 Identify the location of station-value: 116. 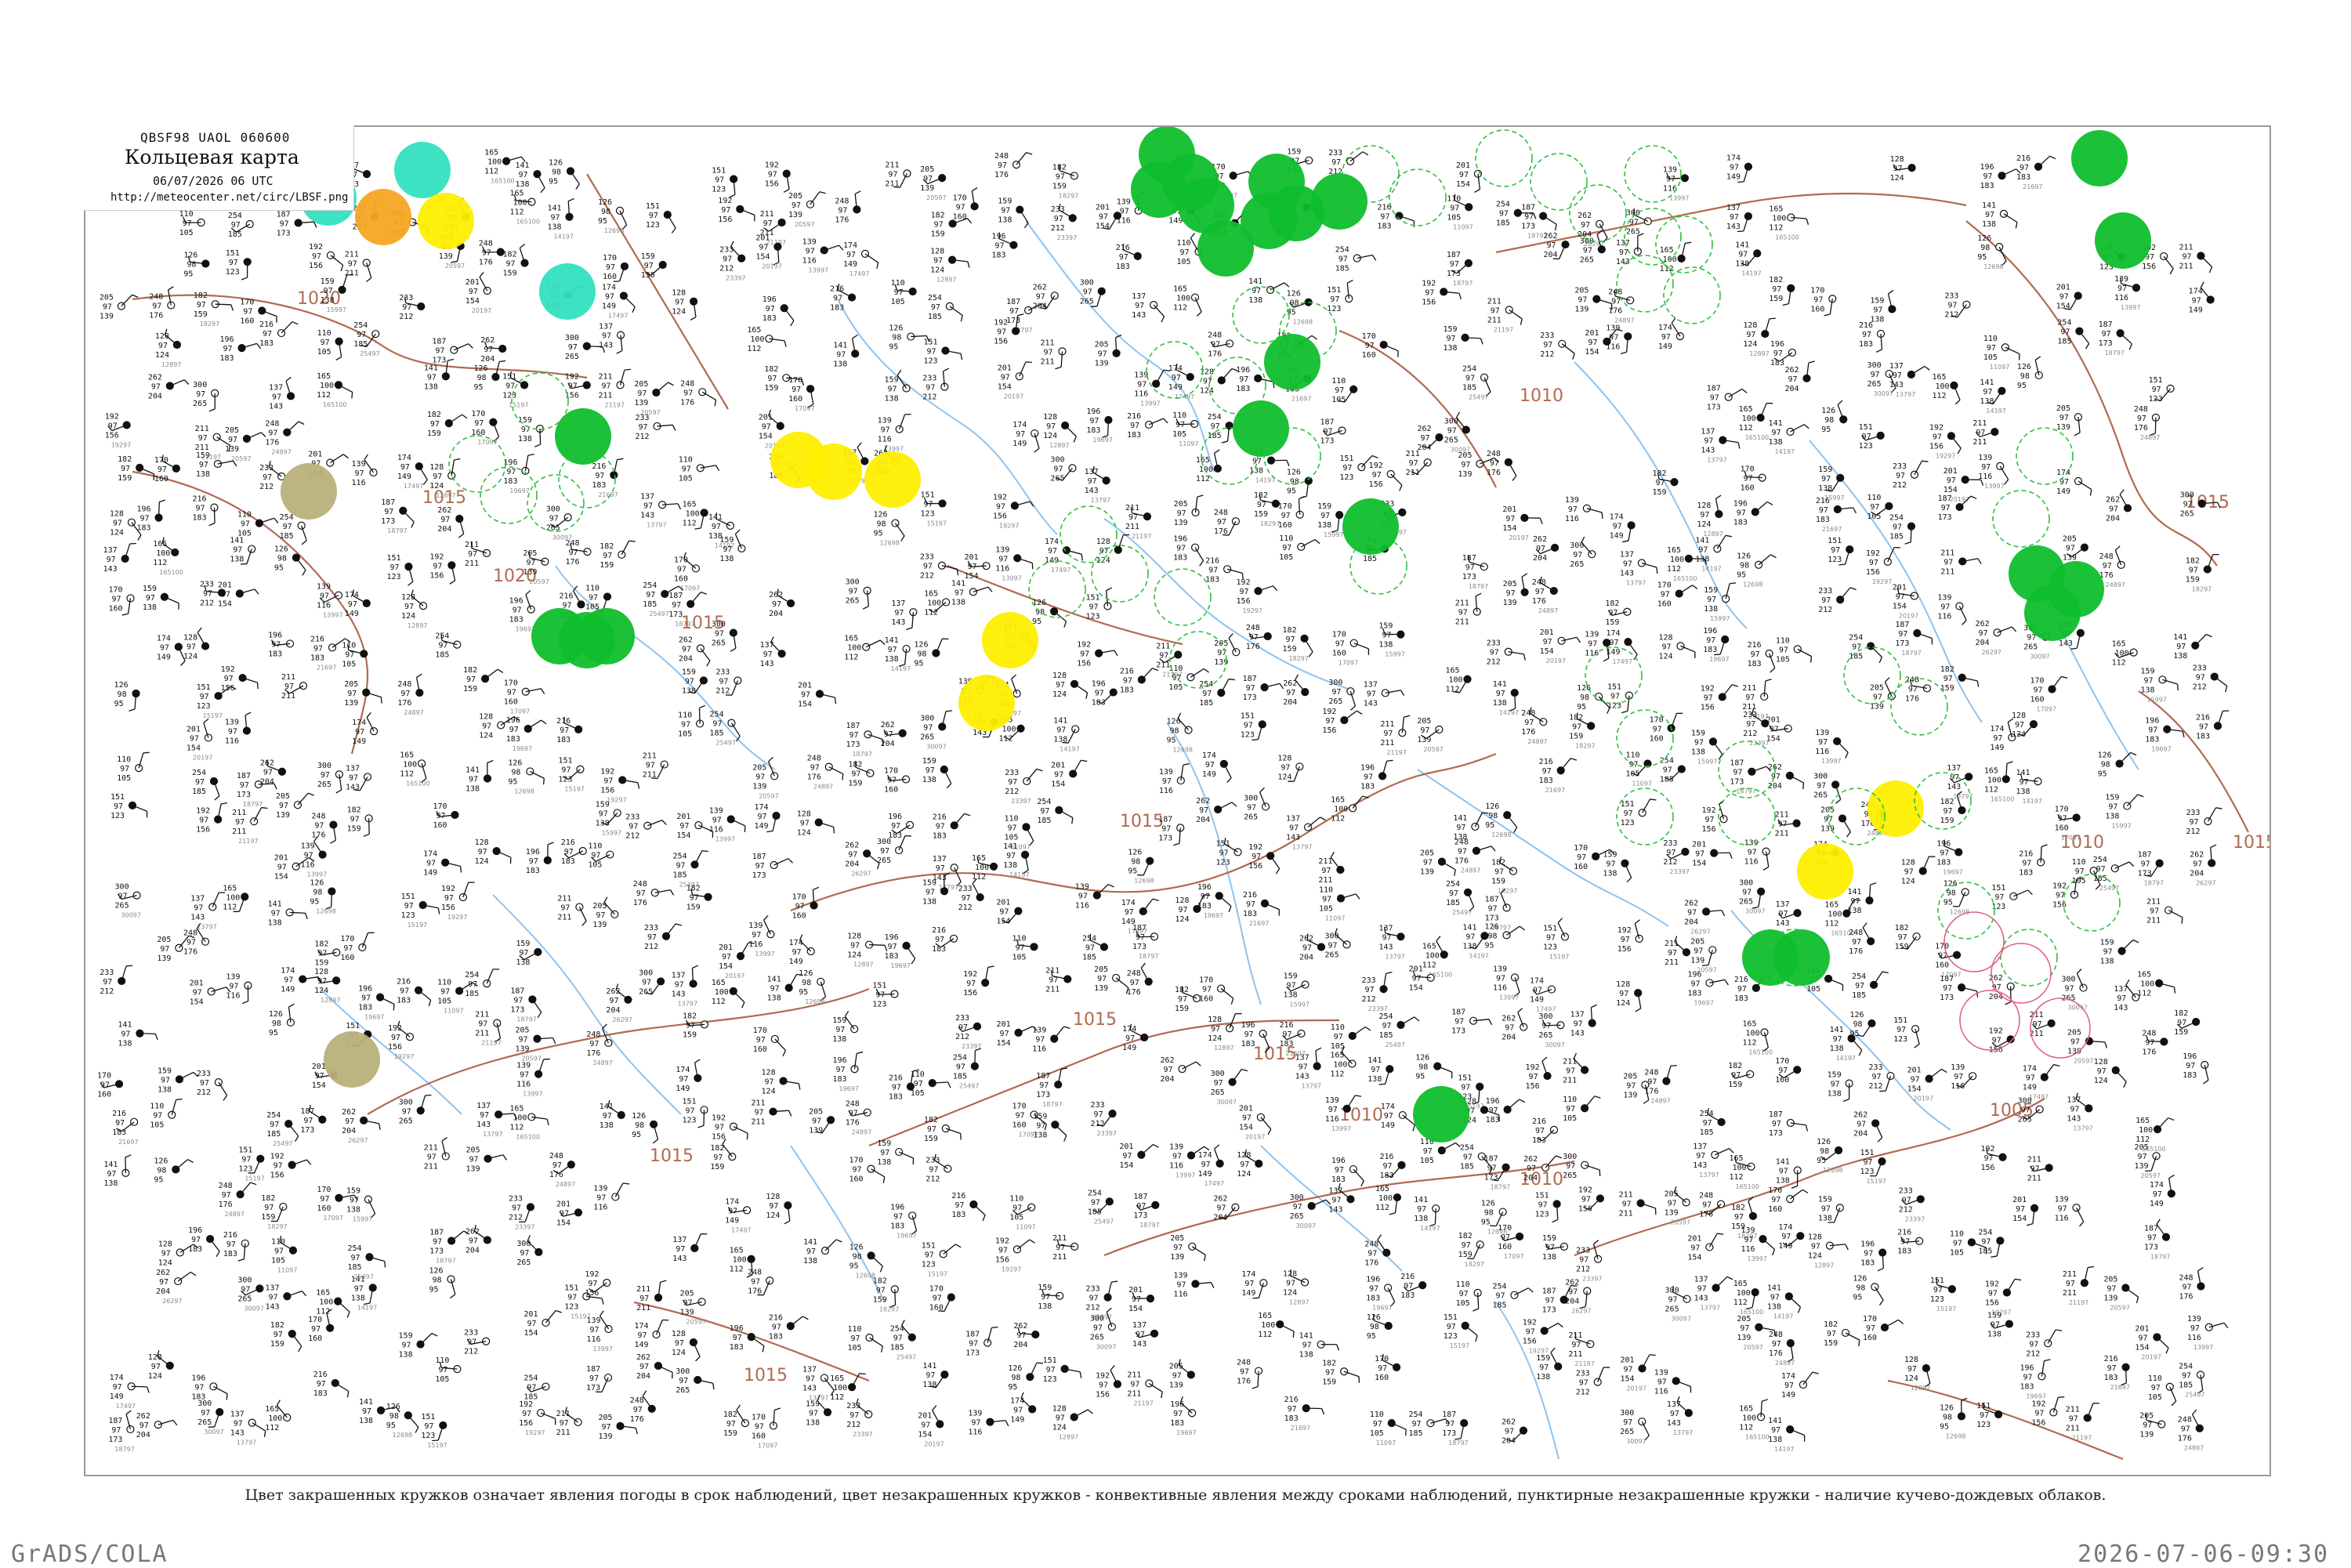
(1039, 1049).